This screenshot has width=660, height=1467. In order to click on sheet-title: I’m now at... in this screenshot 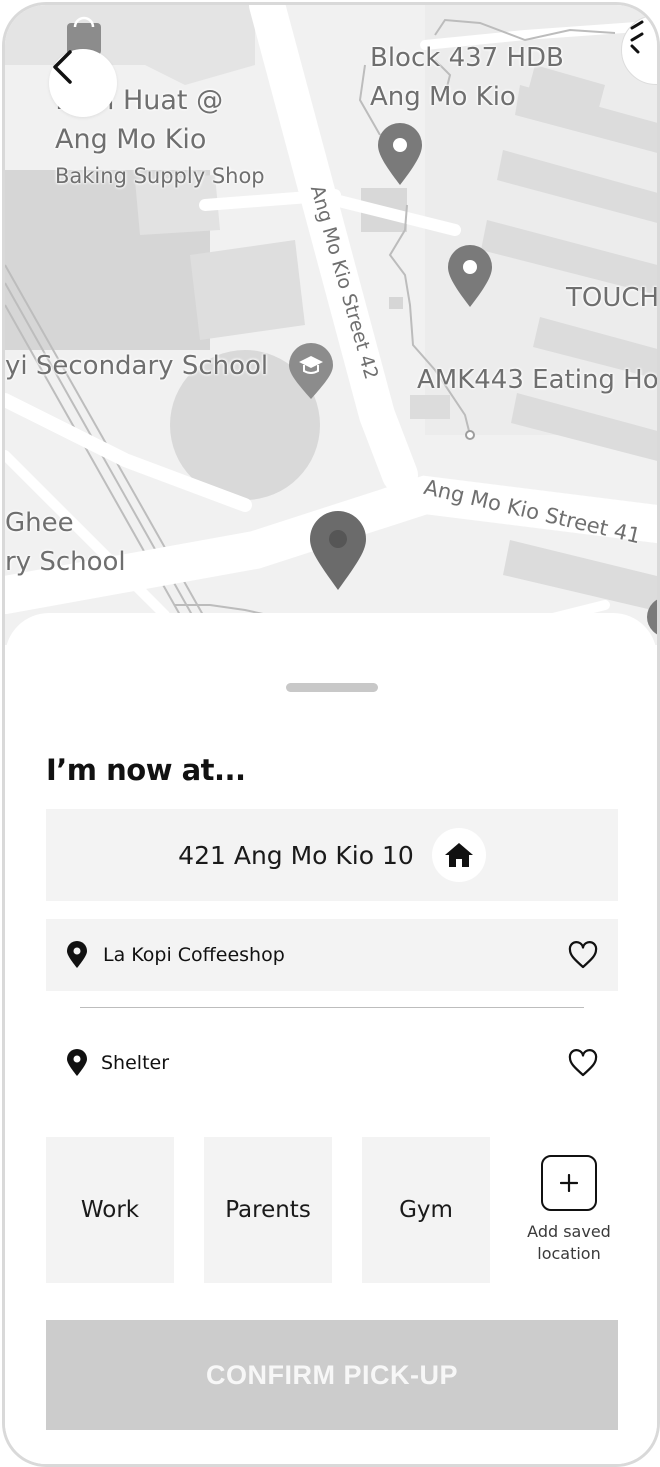, I will do `click(146, 770)`.